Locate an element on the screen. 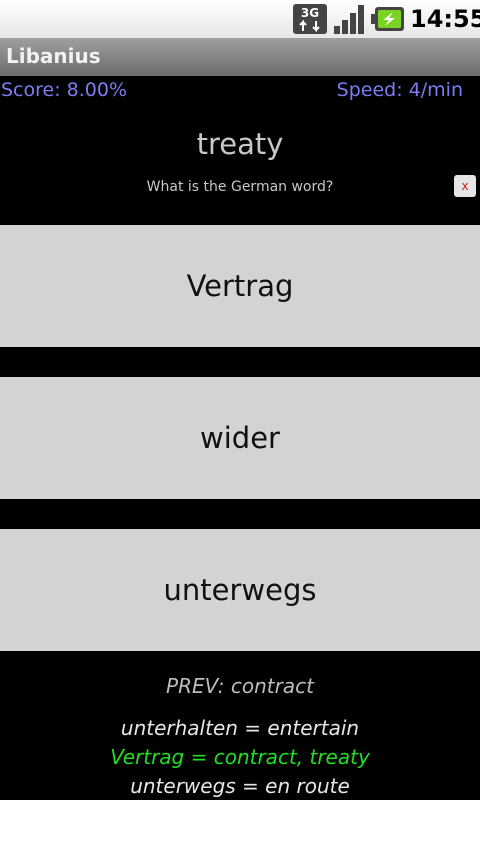  3g-data-icon: 3G is located at coordinates (310, 19).